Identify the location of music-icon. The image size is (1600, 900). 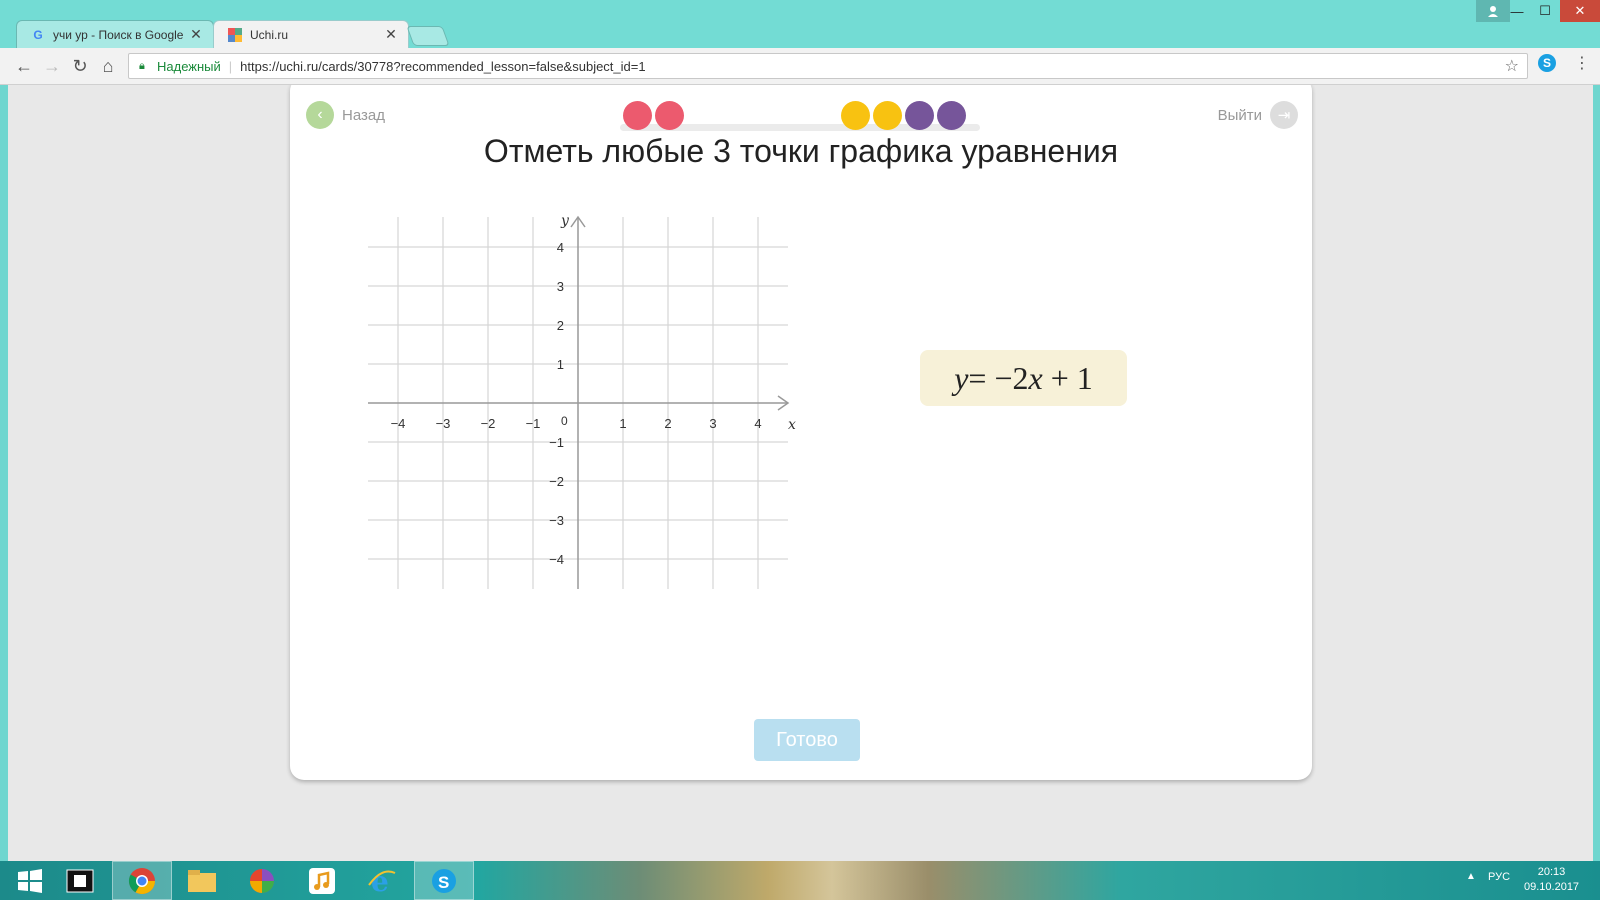
(322, 880).